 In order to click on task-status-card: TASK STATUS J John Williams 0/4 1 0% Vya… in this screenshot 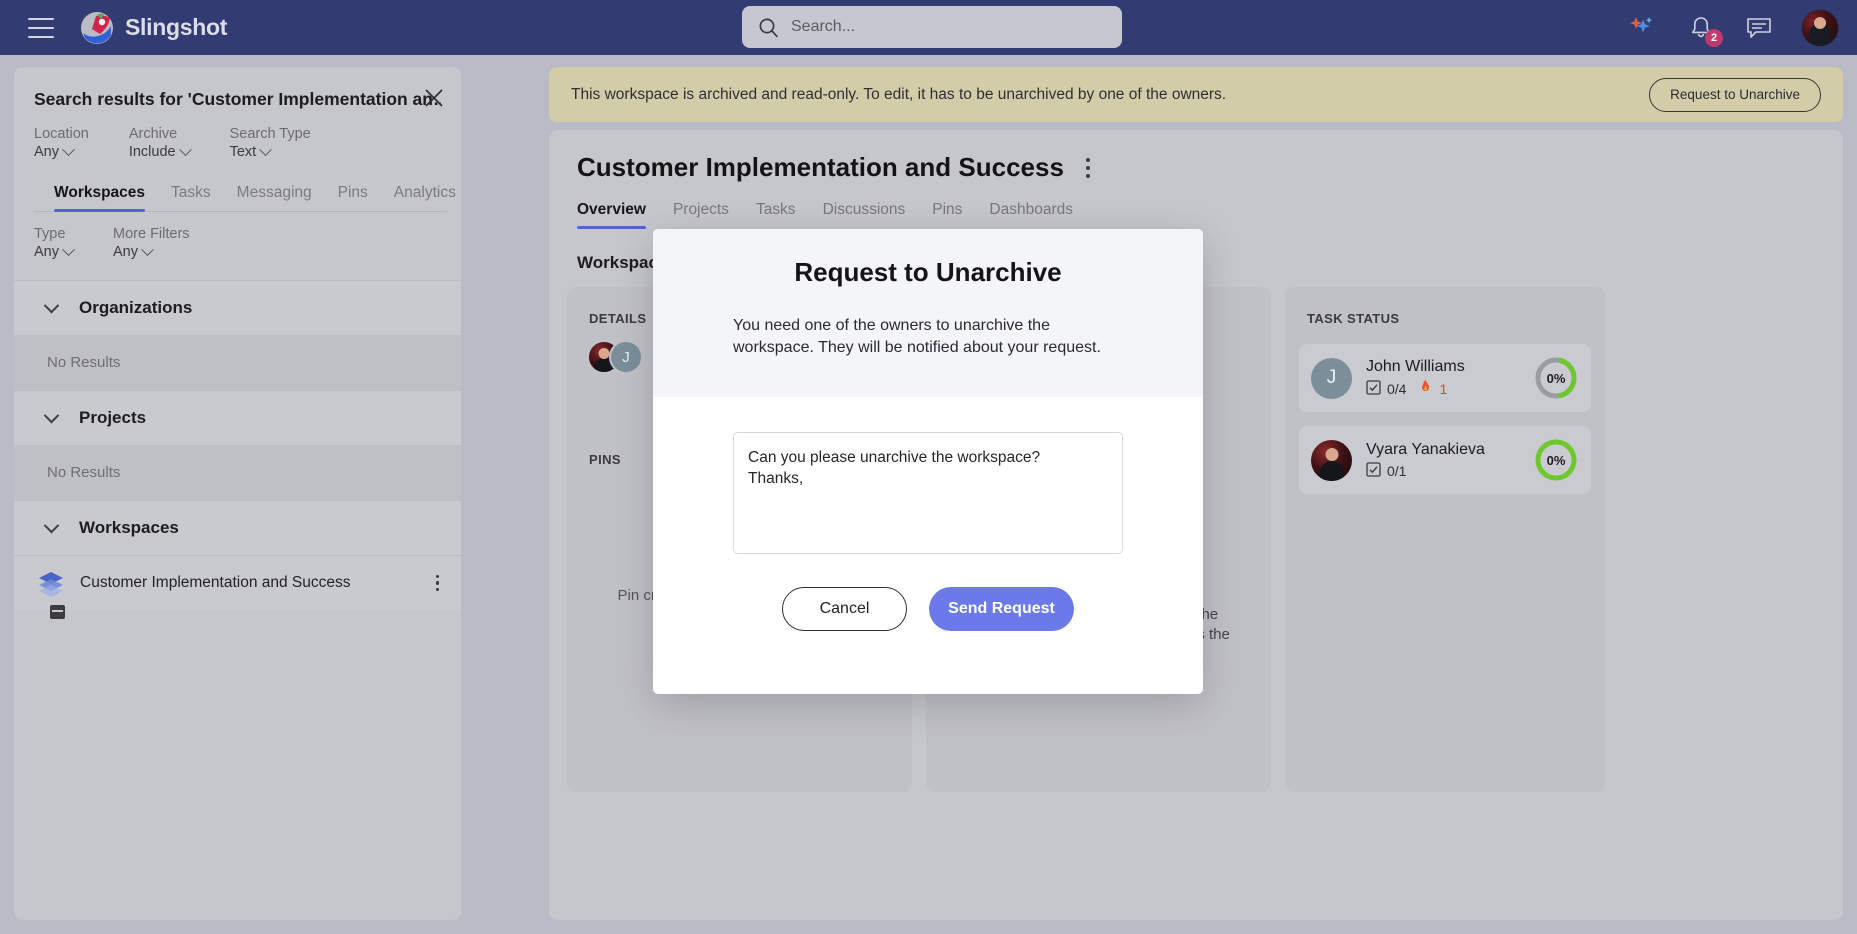, I will do `click(1445, 539)`.